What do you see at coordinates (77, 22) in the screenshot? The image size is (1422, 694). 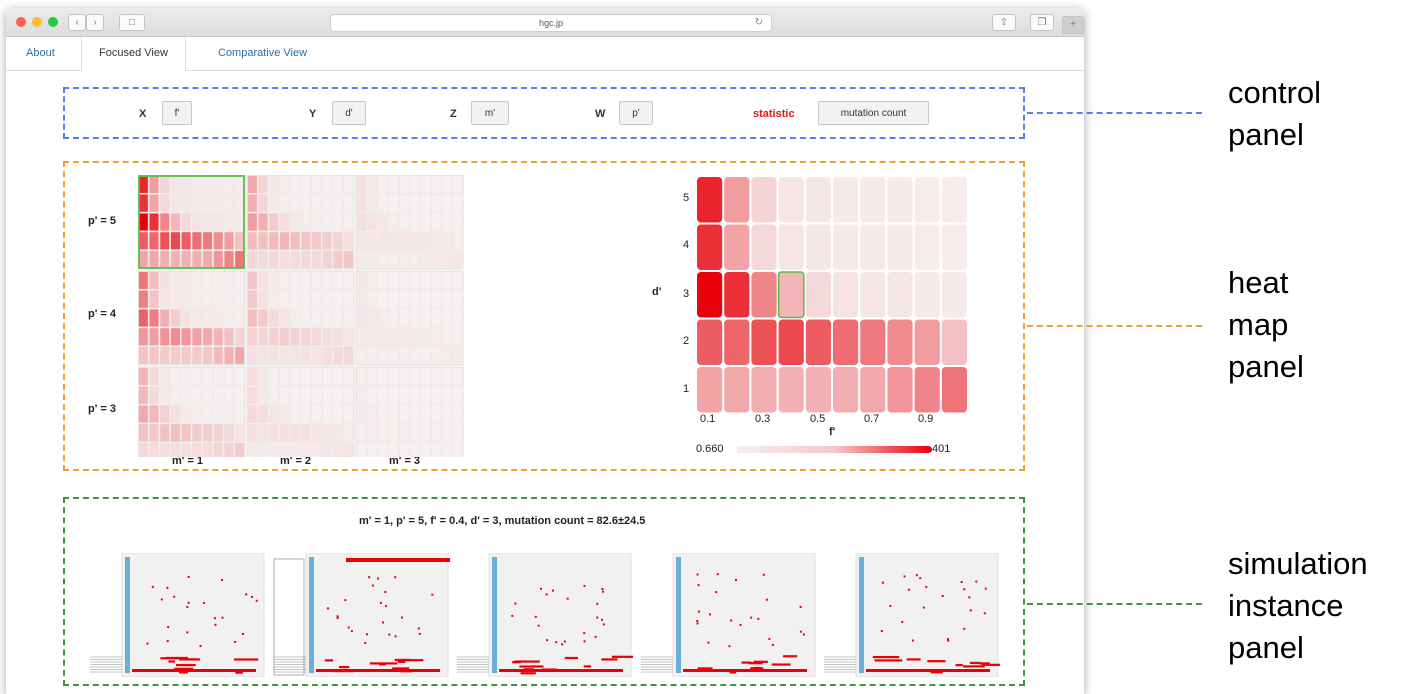 I see `chevron-left-icon: ‹` at bounding box center [77, 22].